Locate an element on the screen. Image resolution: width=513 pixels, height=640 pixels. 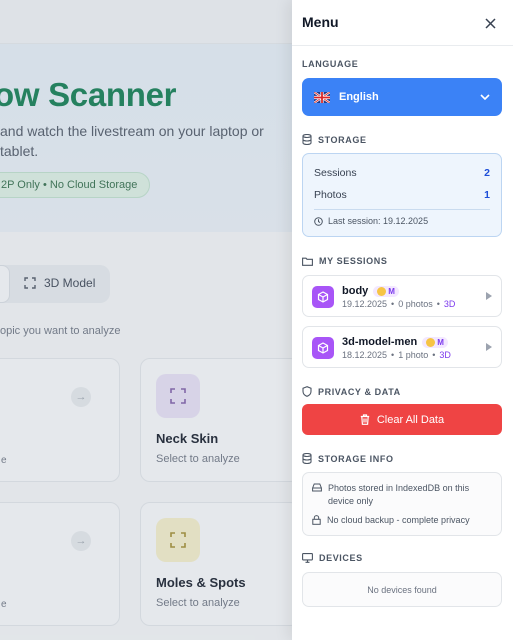
clear-all-data-label: Clear All Data is located at coordinates (410, 419).